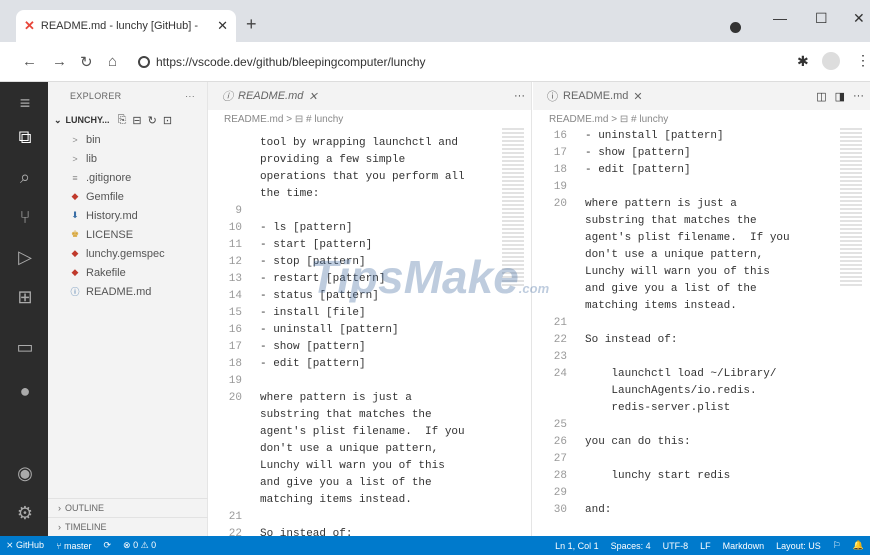 Image resolution: width=870 pixels, height=555 pixels. I want to click on activity-bar: ≡ ⧉ ⌕ ⑂ ▷ ⊞ ▭ ● ◉ ⚙, so click(24, 309).